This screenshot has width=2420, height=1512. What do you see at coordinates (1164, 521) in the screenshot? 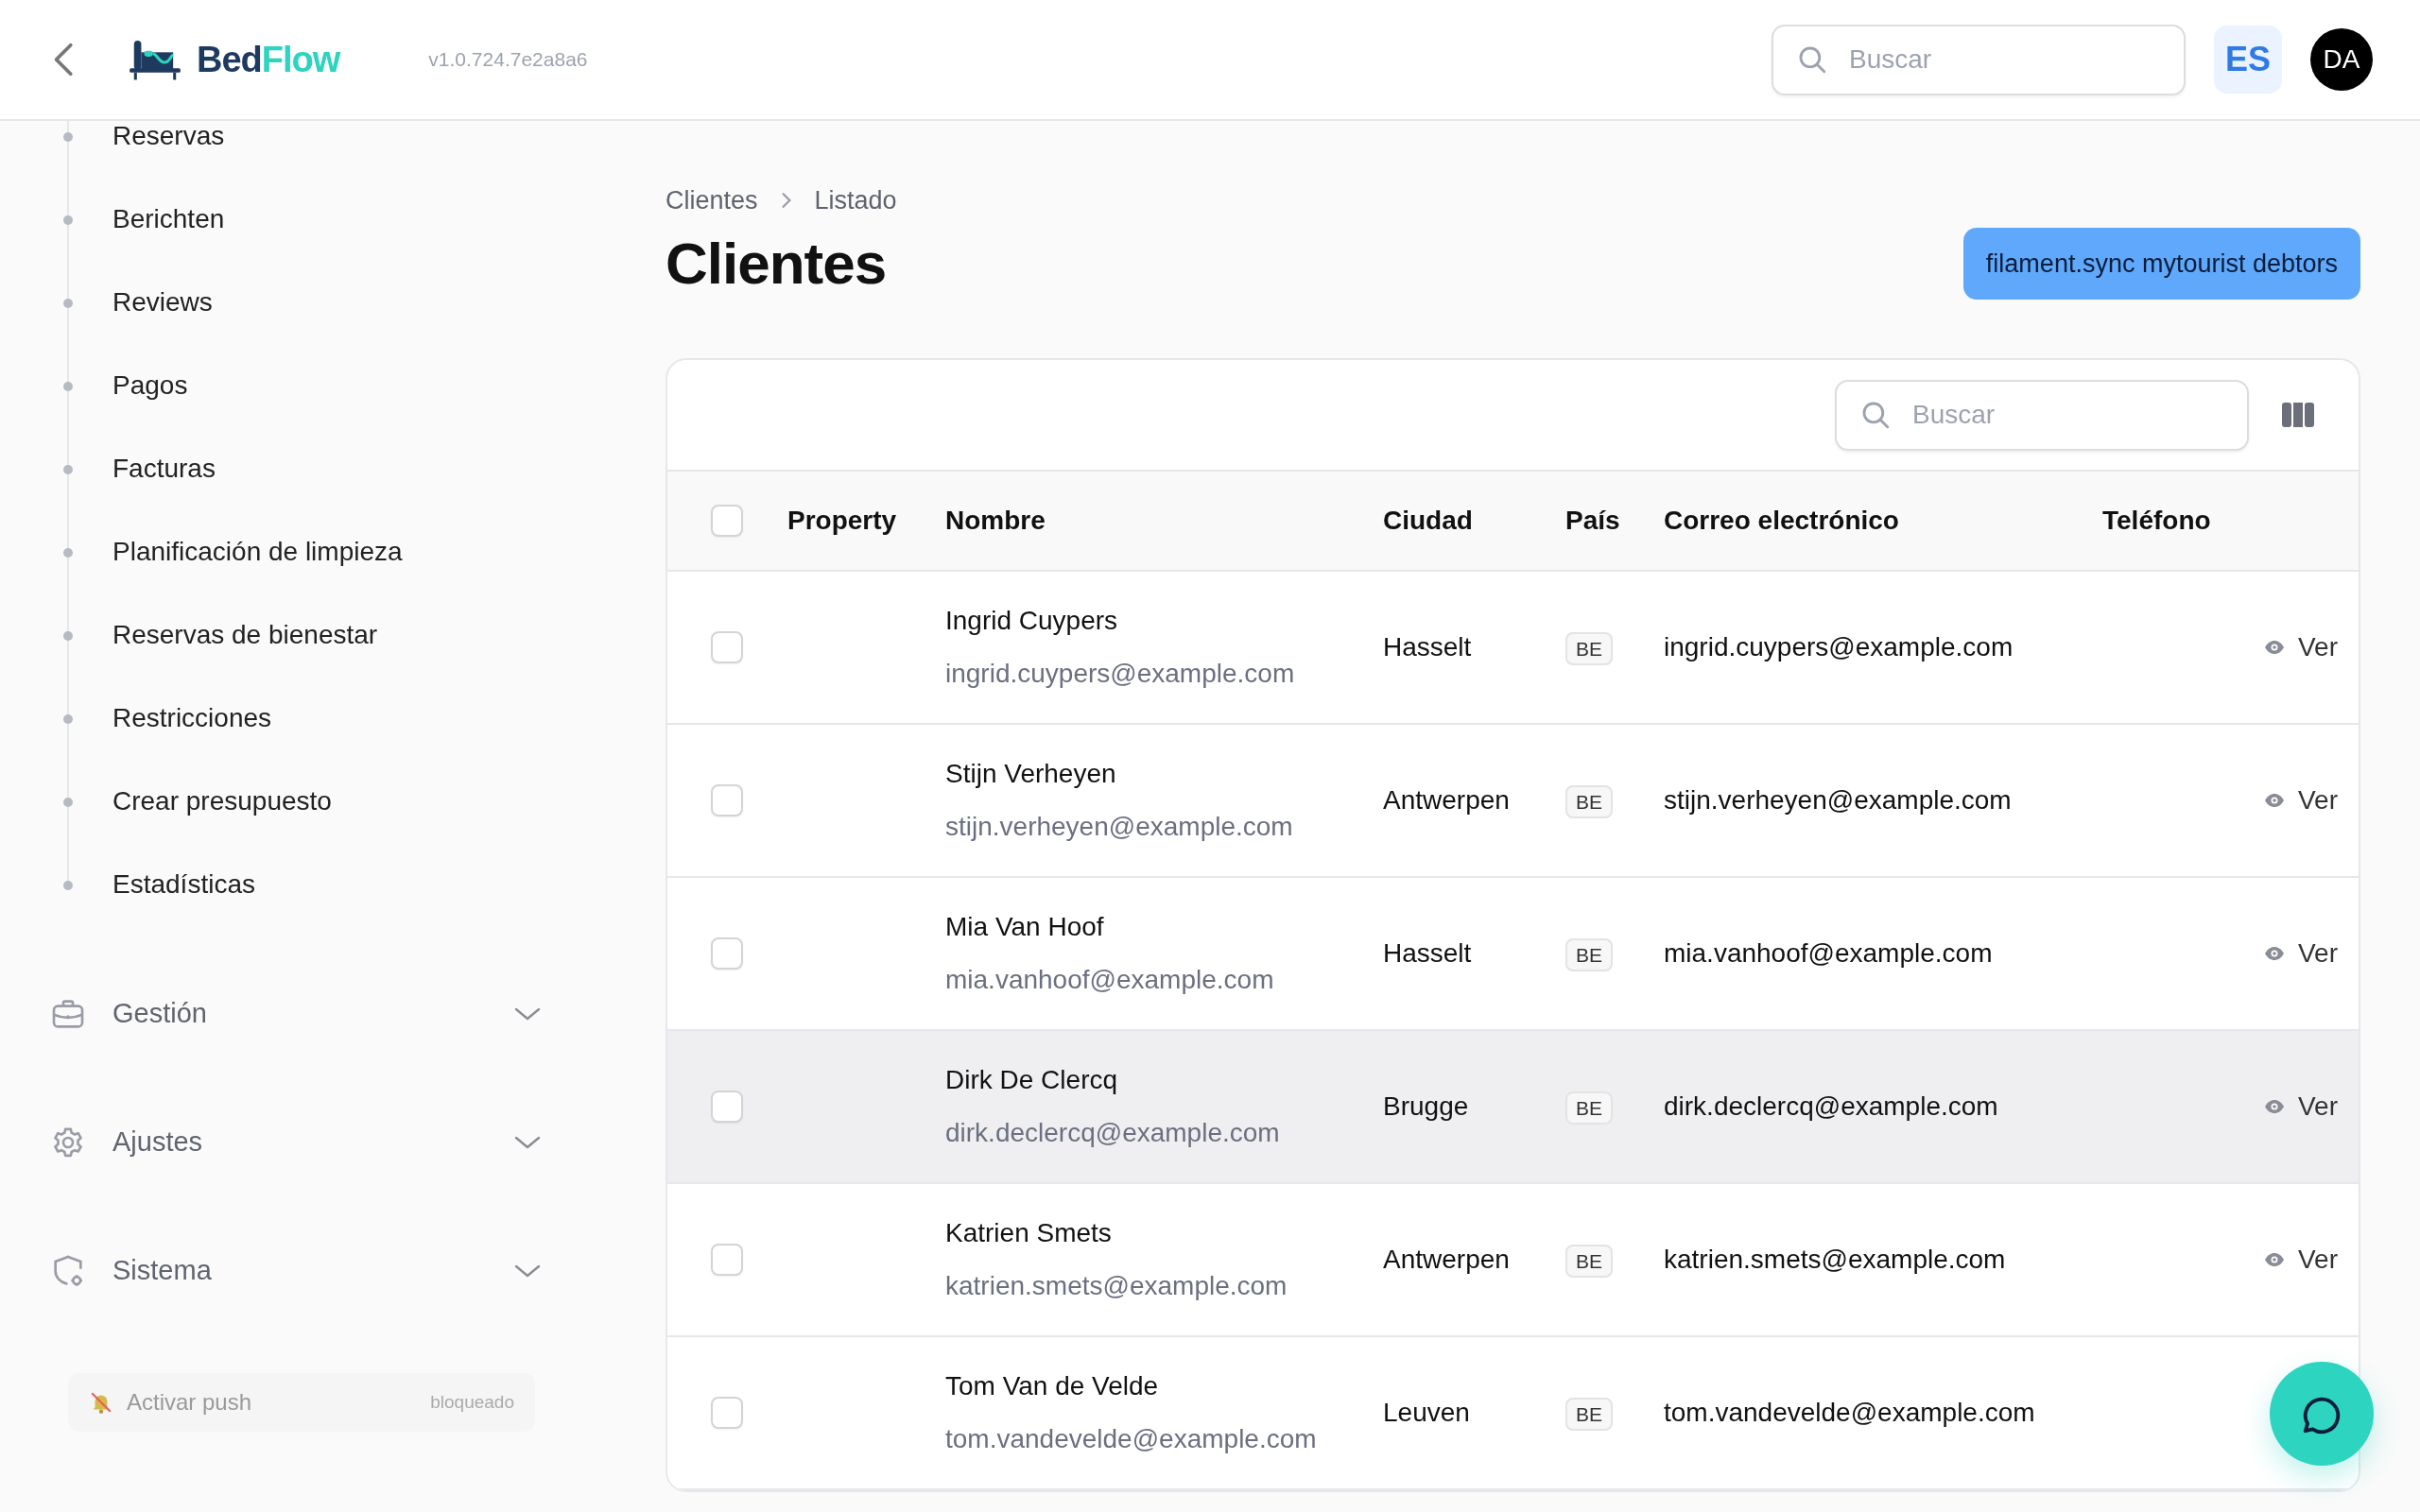
I see `column-header: Nombre` at bounding box center [1164, 521].